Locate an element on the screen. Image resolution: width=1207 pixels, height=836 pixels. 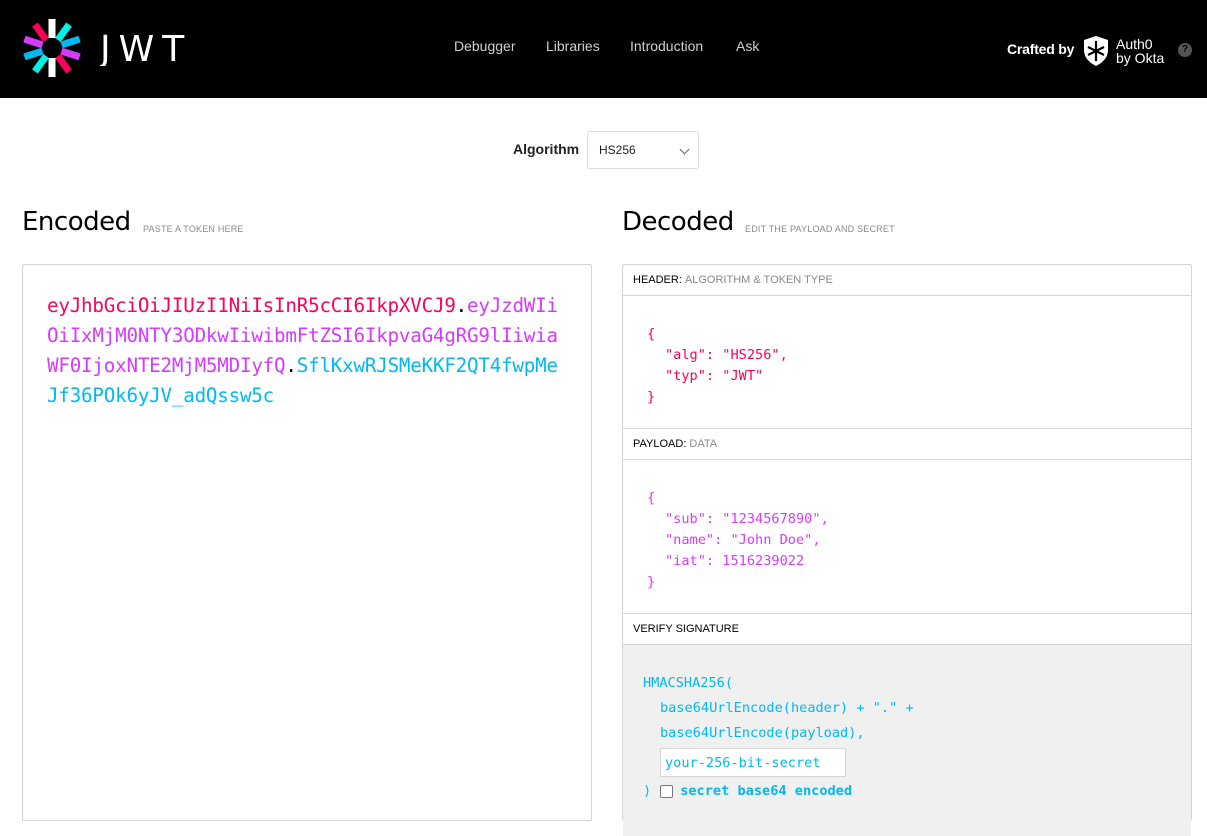
verify-signature-label: VERIFY SIGNATURE is located at coordinates (686, 629).